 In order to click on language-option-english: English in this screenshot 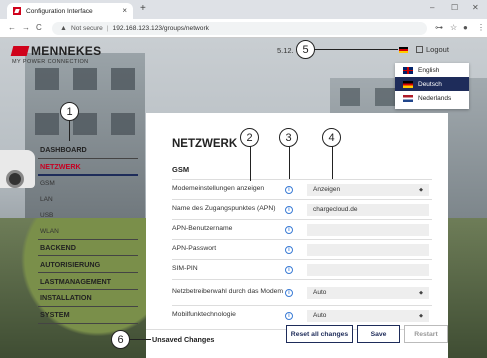, I will do `click(432, 70)`.